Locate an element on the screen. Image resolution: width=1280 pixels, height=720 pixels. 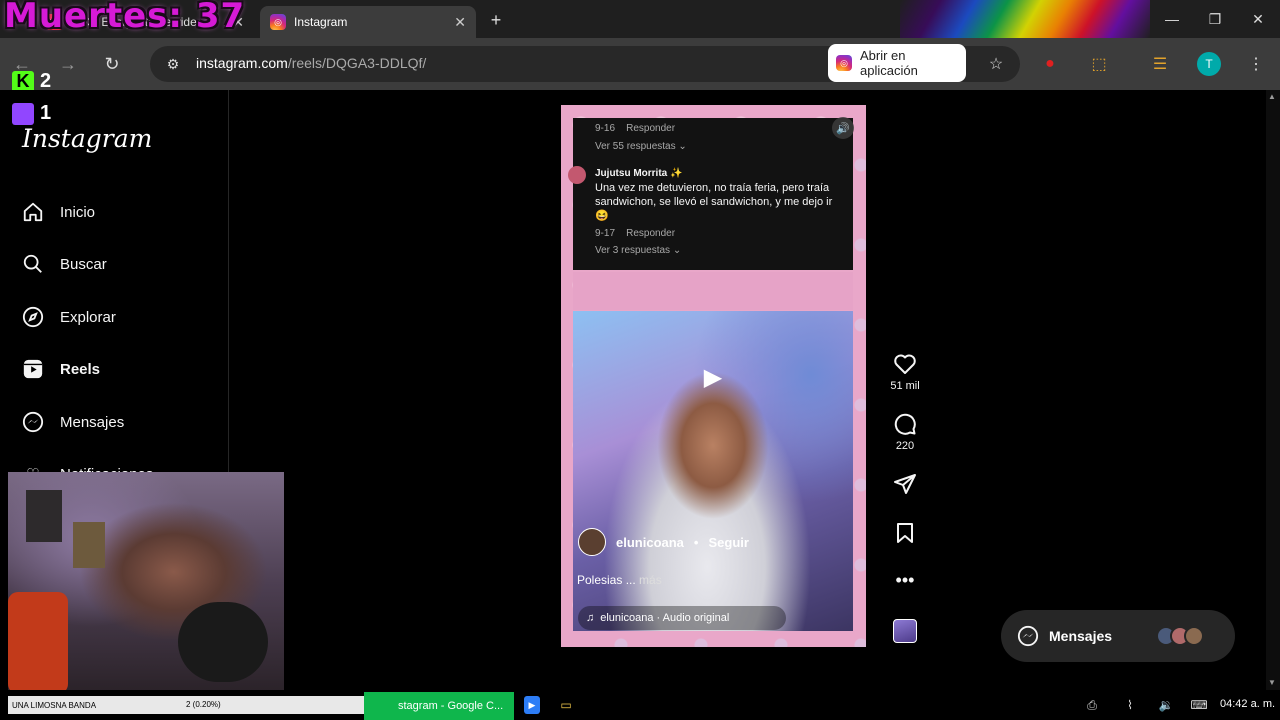
search-icon is located at coordinates (33, 264).